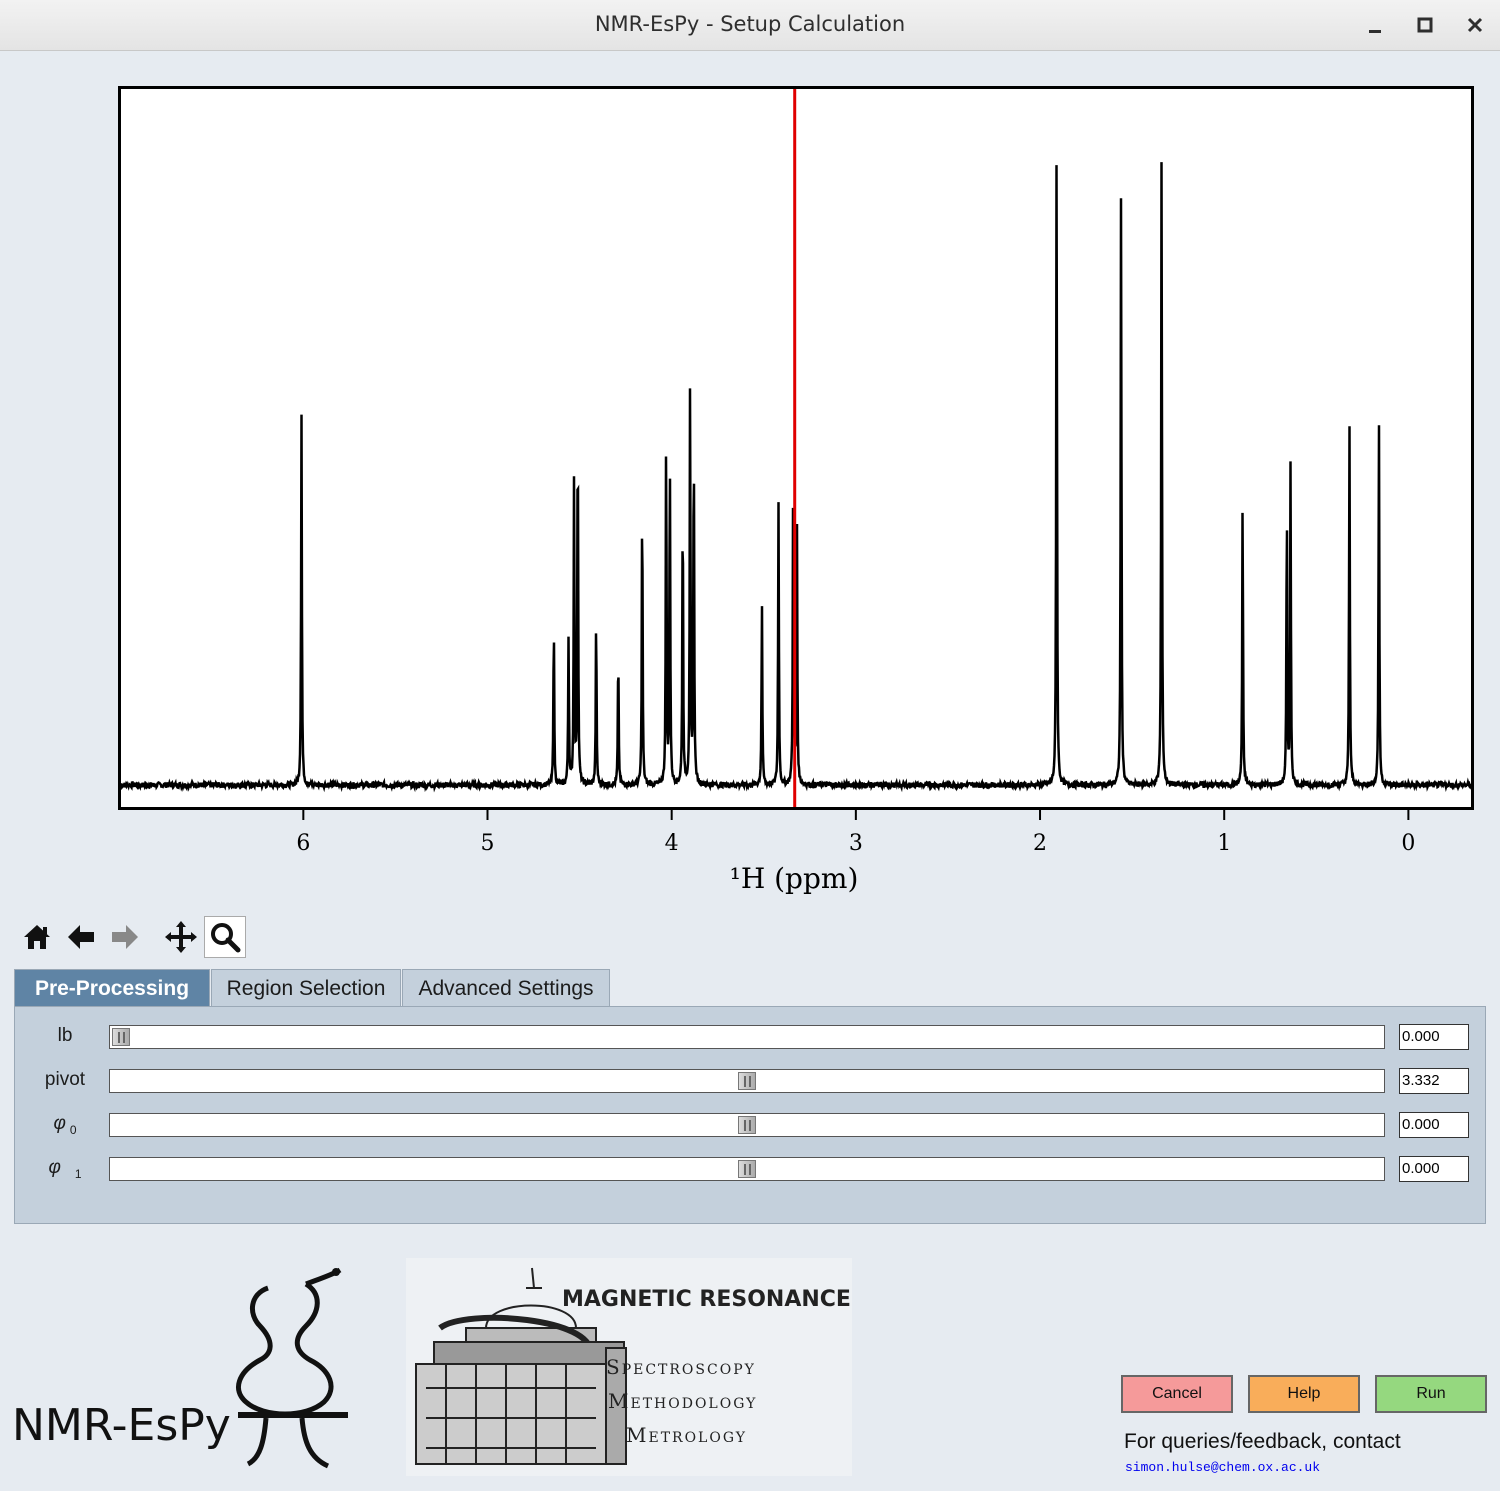  What do you see at coordinates (1177, 1394) in the screenshot?
I see `cancel-button: Cancel` at bounding box center [1177, 1394].